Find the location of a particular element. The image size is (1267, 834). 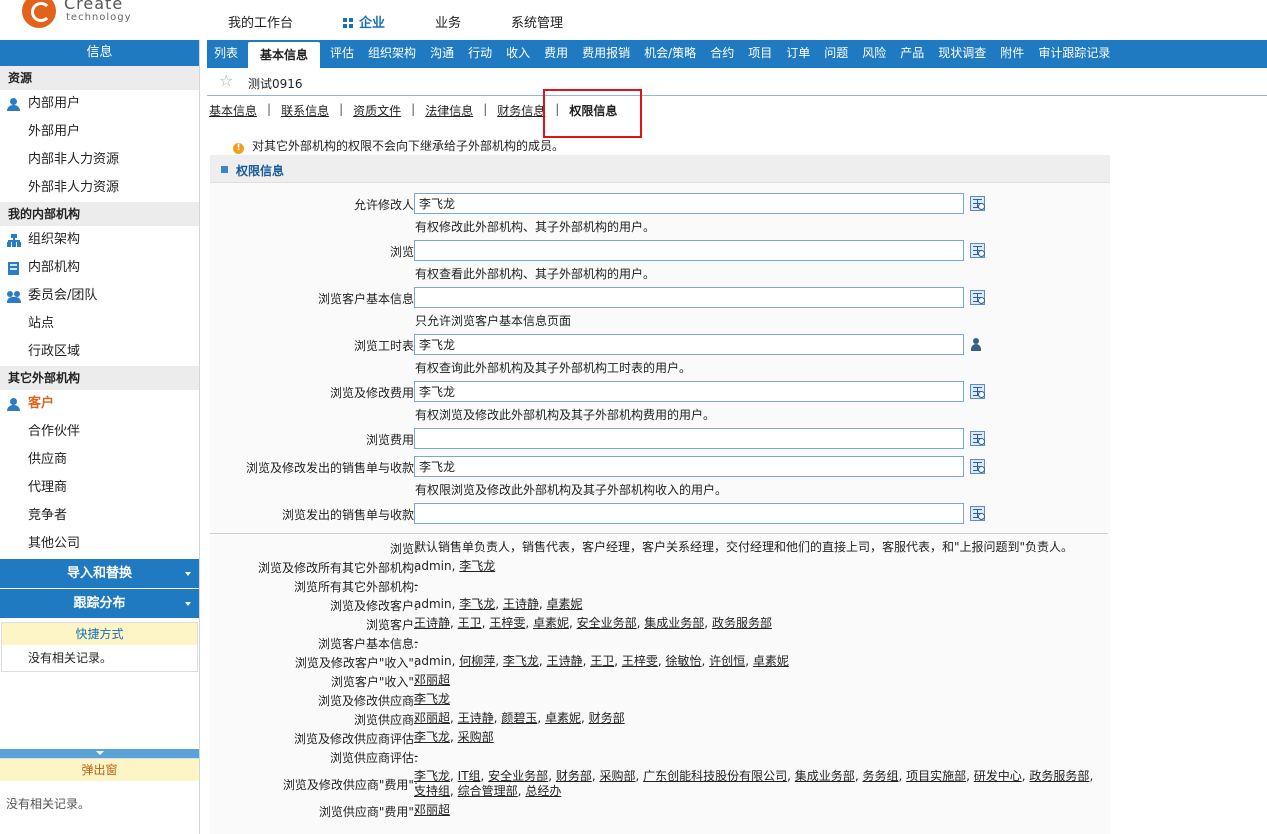

tab-item: 费用报销 is located at coordinates (606, 54).